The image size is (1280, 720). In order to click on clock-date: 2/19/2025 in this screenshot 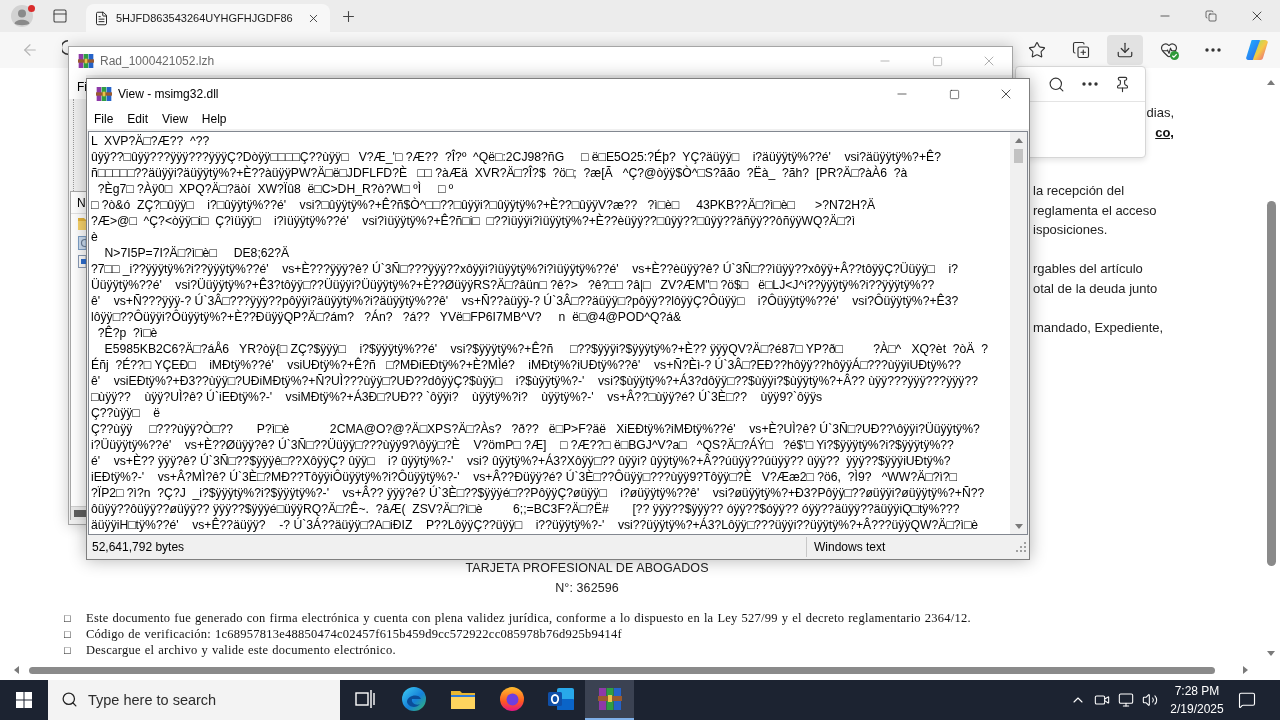, I will do `click(1197, 709)`.